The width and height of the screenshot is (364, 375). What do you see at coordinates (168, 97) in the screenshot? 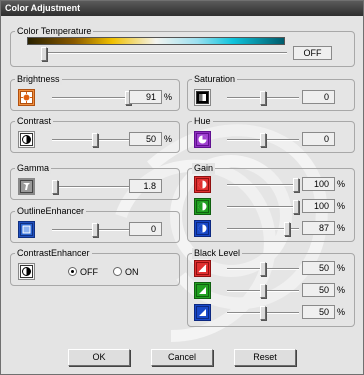
I see `brightness-unit: %` at bounding box center [168, 97].